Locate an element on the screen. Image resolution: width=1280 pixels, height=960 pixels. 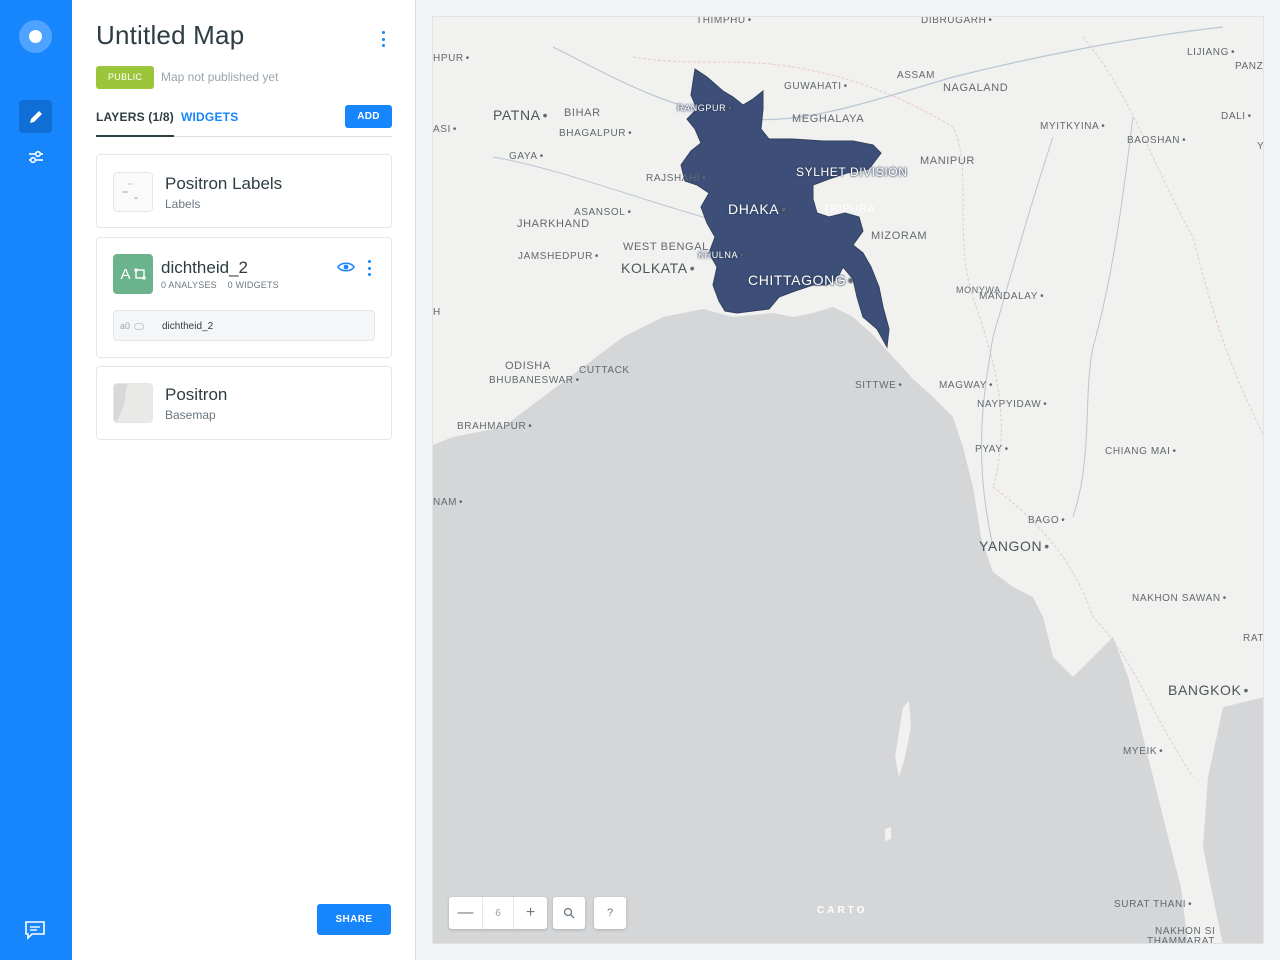
zoom-level: 6 is located at coordinates (498, 913).